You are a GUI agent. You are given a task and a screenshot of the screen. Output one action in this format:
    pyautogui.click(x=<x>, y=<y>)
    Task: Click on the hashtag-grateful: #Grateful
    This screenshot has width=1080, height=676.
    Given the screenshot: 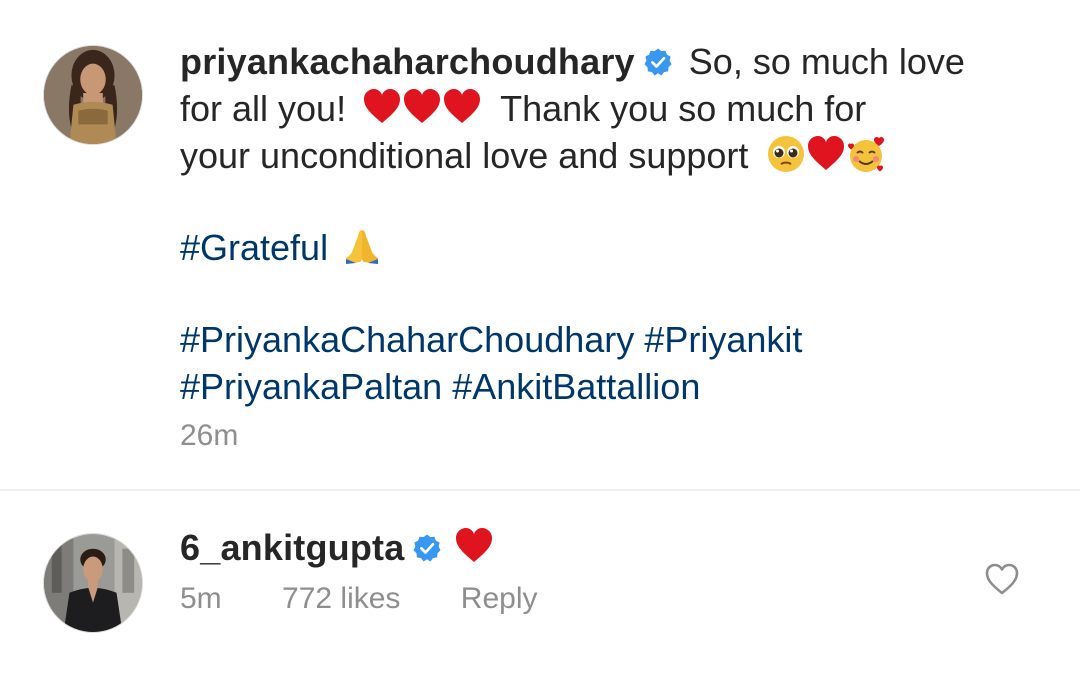 What is the action you would take?
    pyautogui.click(x=254, y=247)
    